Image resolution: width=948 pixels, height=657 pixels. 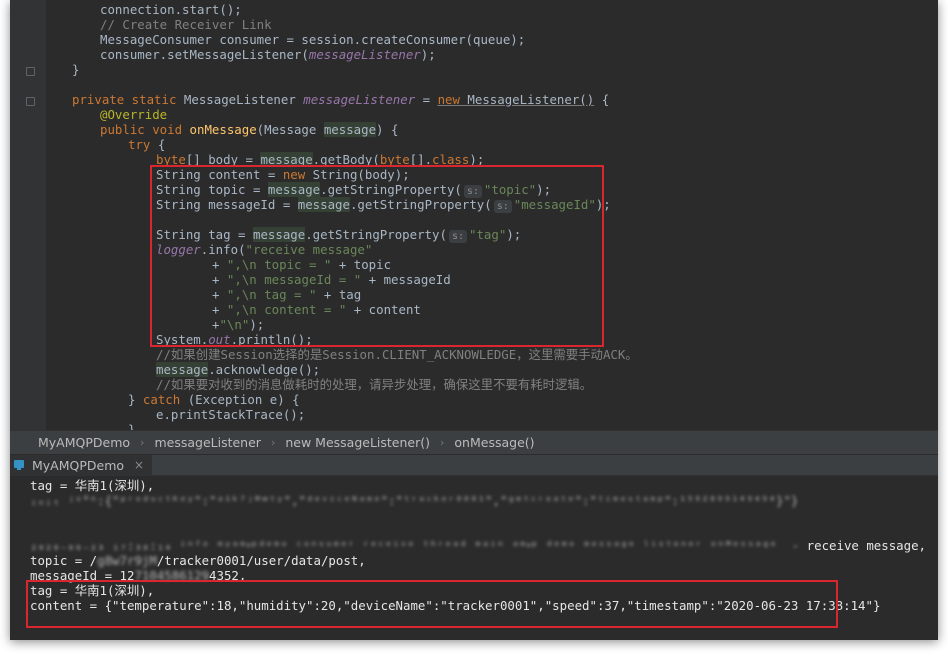 What do you see at coordinates (28, 215) in the screenshot?
I see `editor-gutter` at bounding box center [28, 215].